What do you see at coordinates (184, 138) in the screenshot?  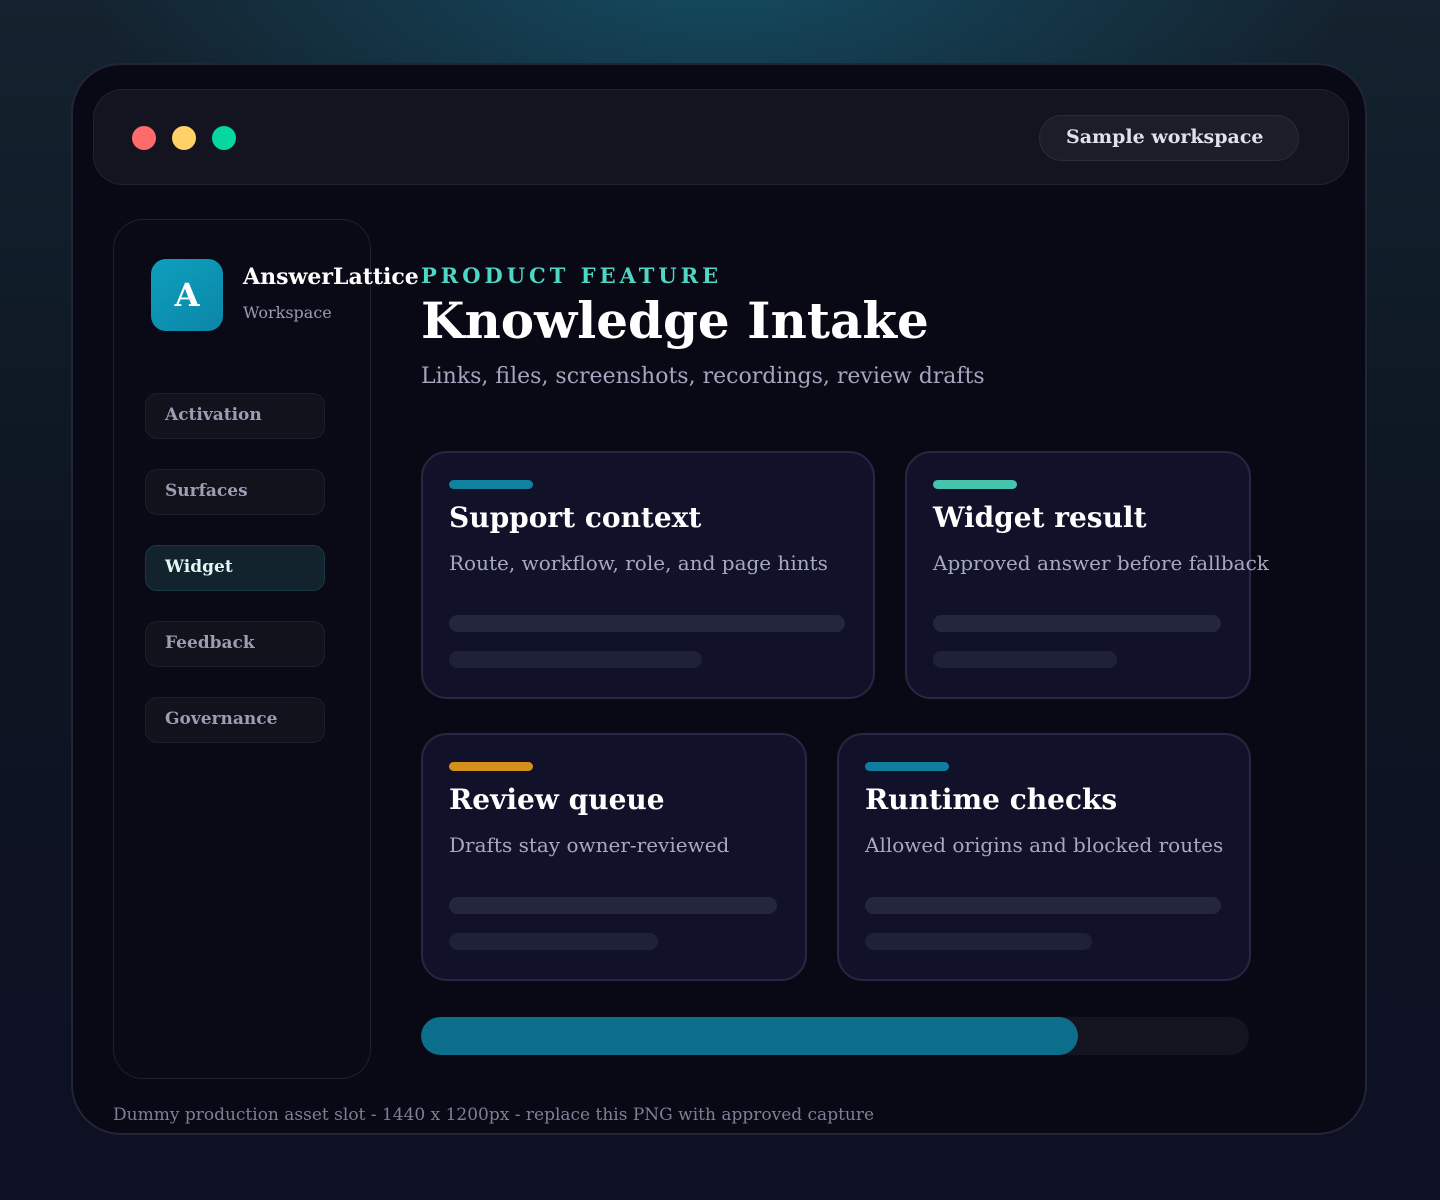 I see `minimize-window-button` at bounding box center [184, 138].